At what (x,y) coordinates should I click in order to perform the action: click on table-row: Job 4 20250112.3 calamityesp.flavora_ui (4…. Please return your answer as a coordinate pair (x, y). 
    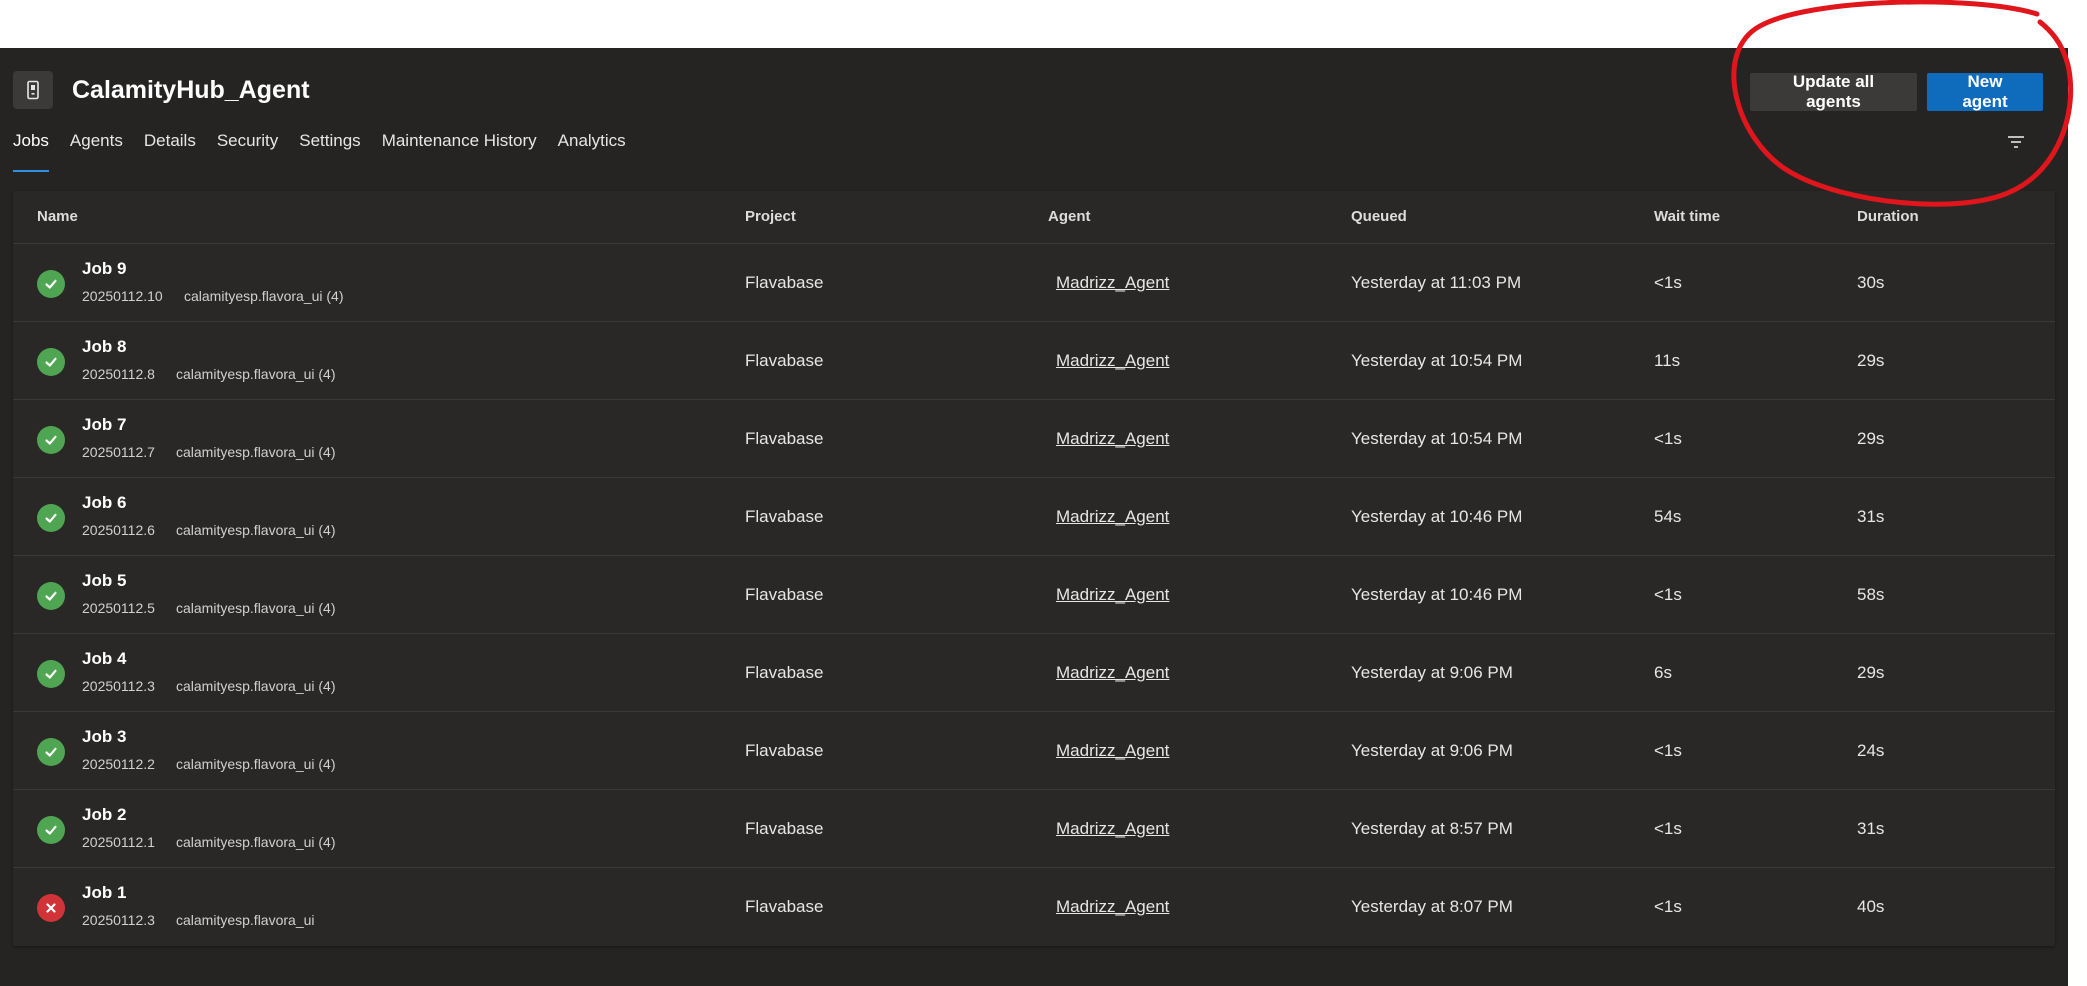
    Looking at the image, I should click on (1034, 673).